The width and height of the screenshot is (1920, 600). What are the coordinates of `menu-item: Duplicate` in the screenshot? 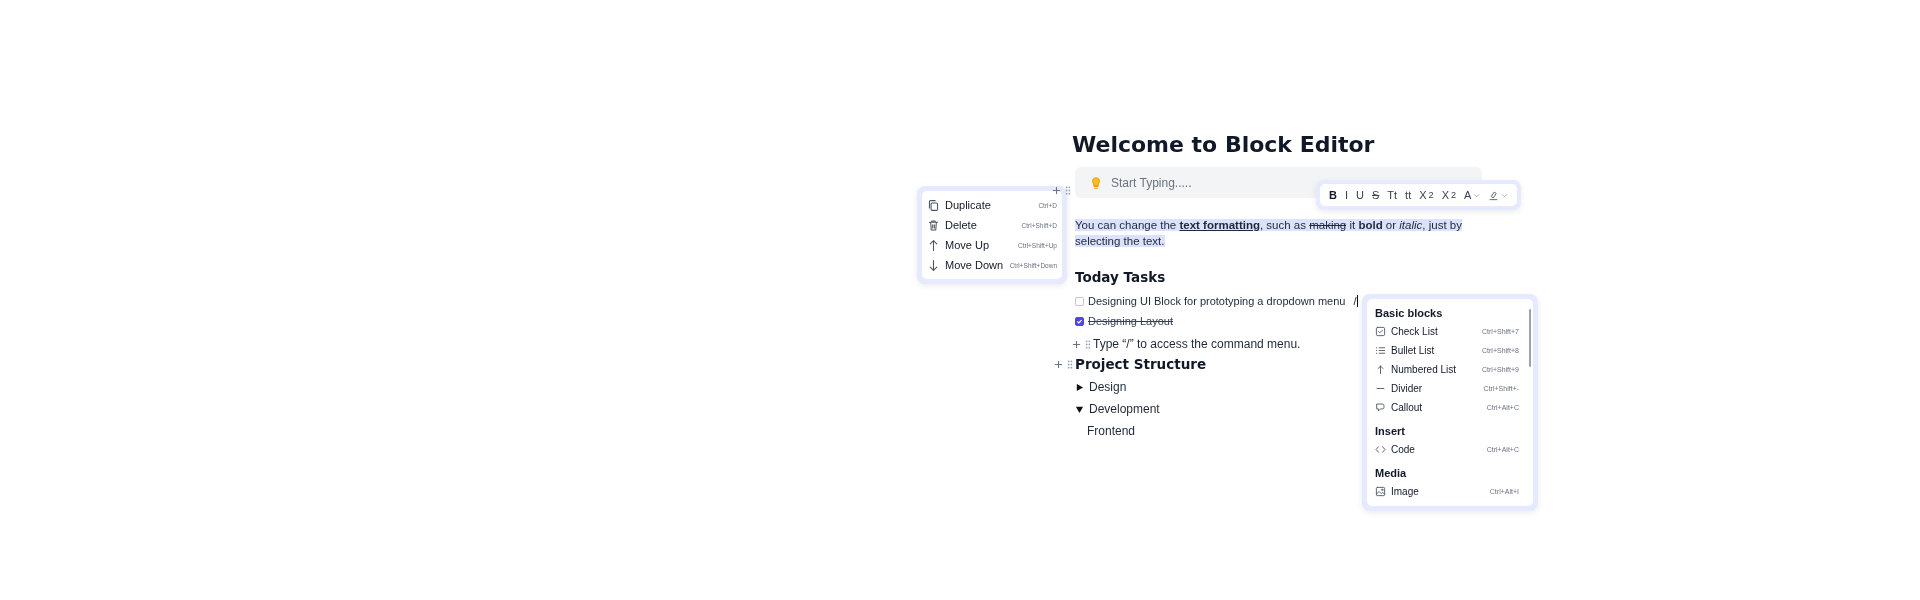 It's located at (968, 205).